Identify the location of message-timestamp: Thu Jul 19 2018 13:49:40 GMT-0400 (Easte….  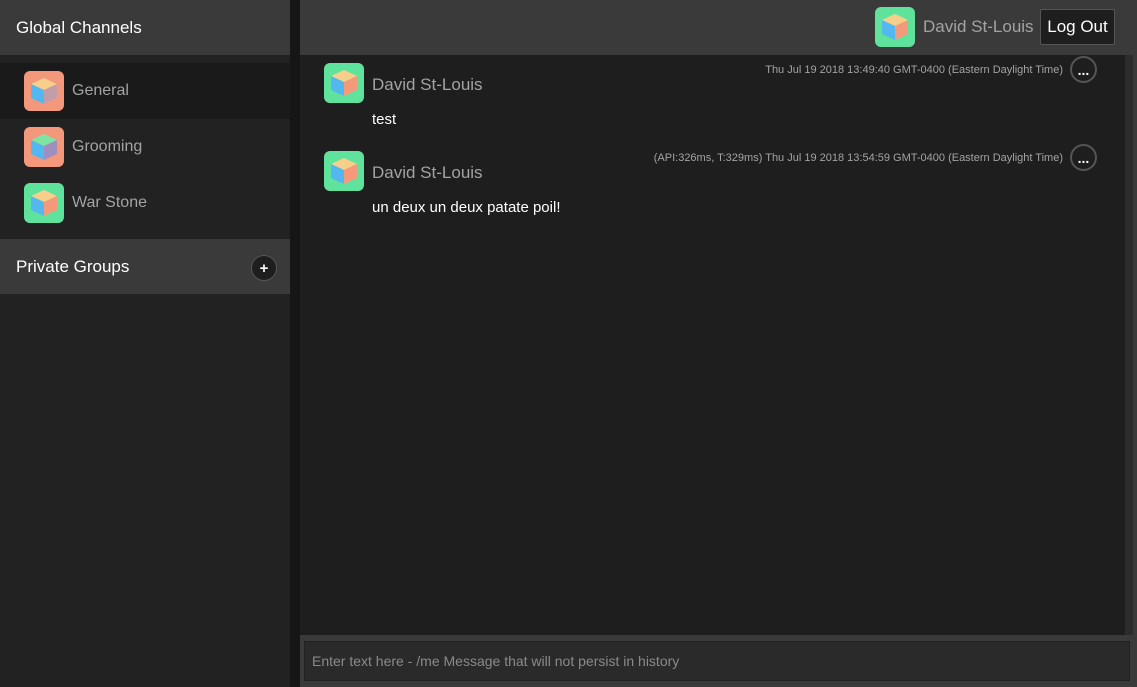
(914, 70).